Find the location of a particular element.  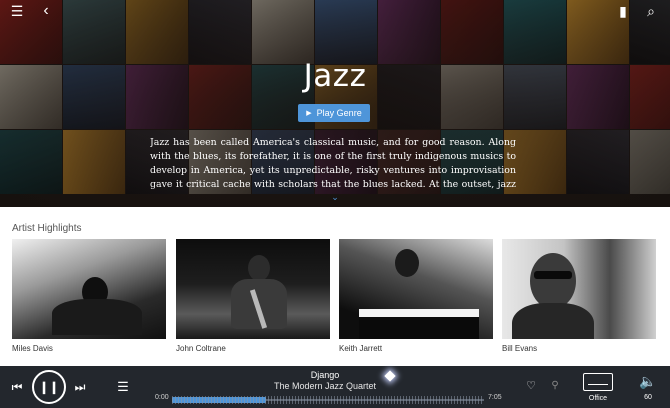

waveform is located at coordinates (328, 400).